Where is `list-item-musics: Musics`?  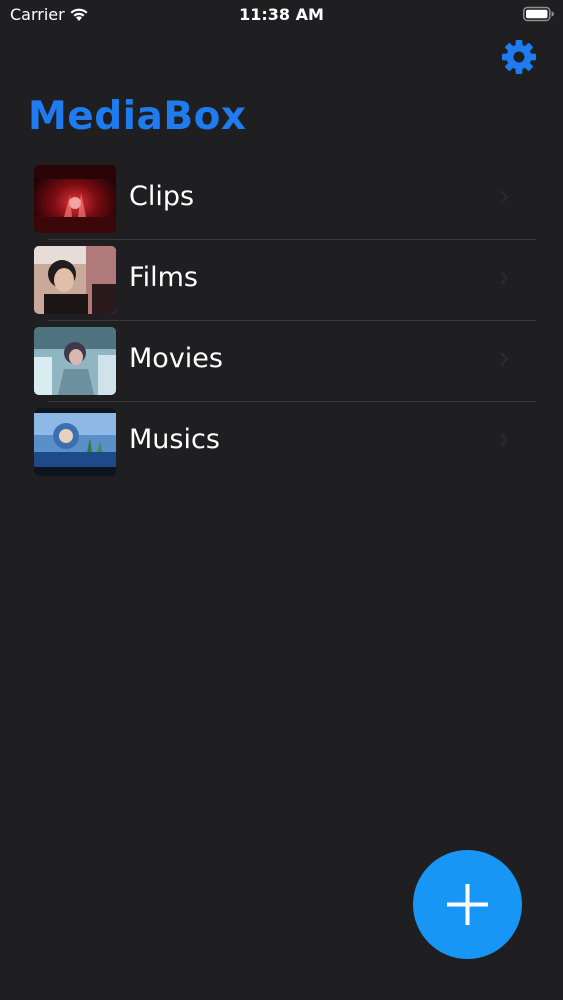
list-item-musics: Musics is located at coordinates (281, 442).